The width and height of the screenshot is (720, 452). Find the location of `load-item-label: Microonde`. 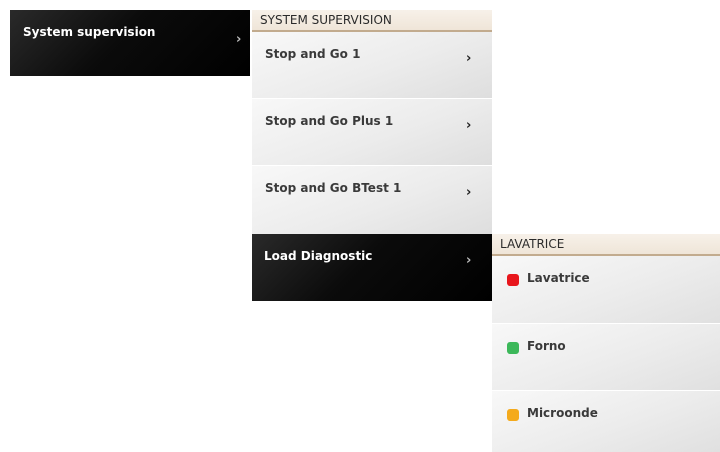

load-item-label: Microonde is located at coordinates (562, 413).